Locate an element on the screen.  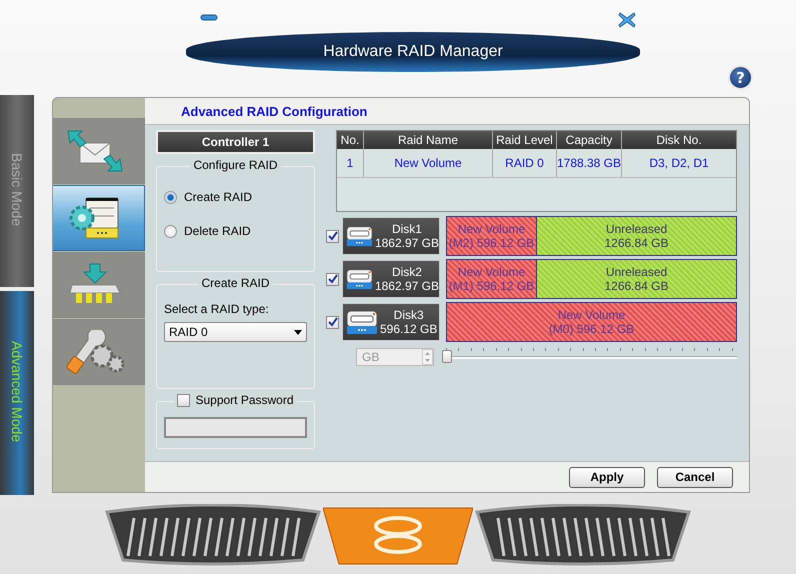
mode-tab: Advanced Mode is located at coordinates (17, 392).